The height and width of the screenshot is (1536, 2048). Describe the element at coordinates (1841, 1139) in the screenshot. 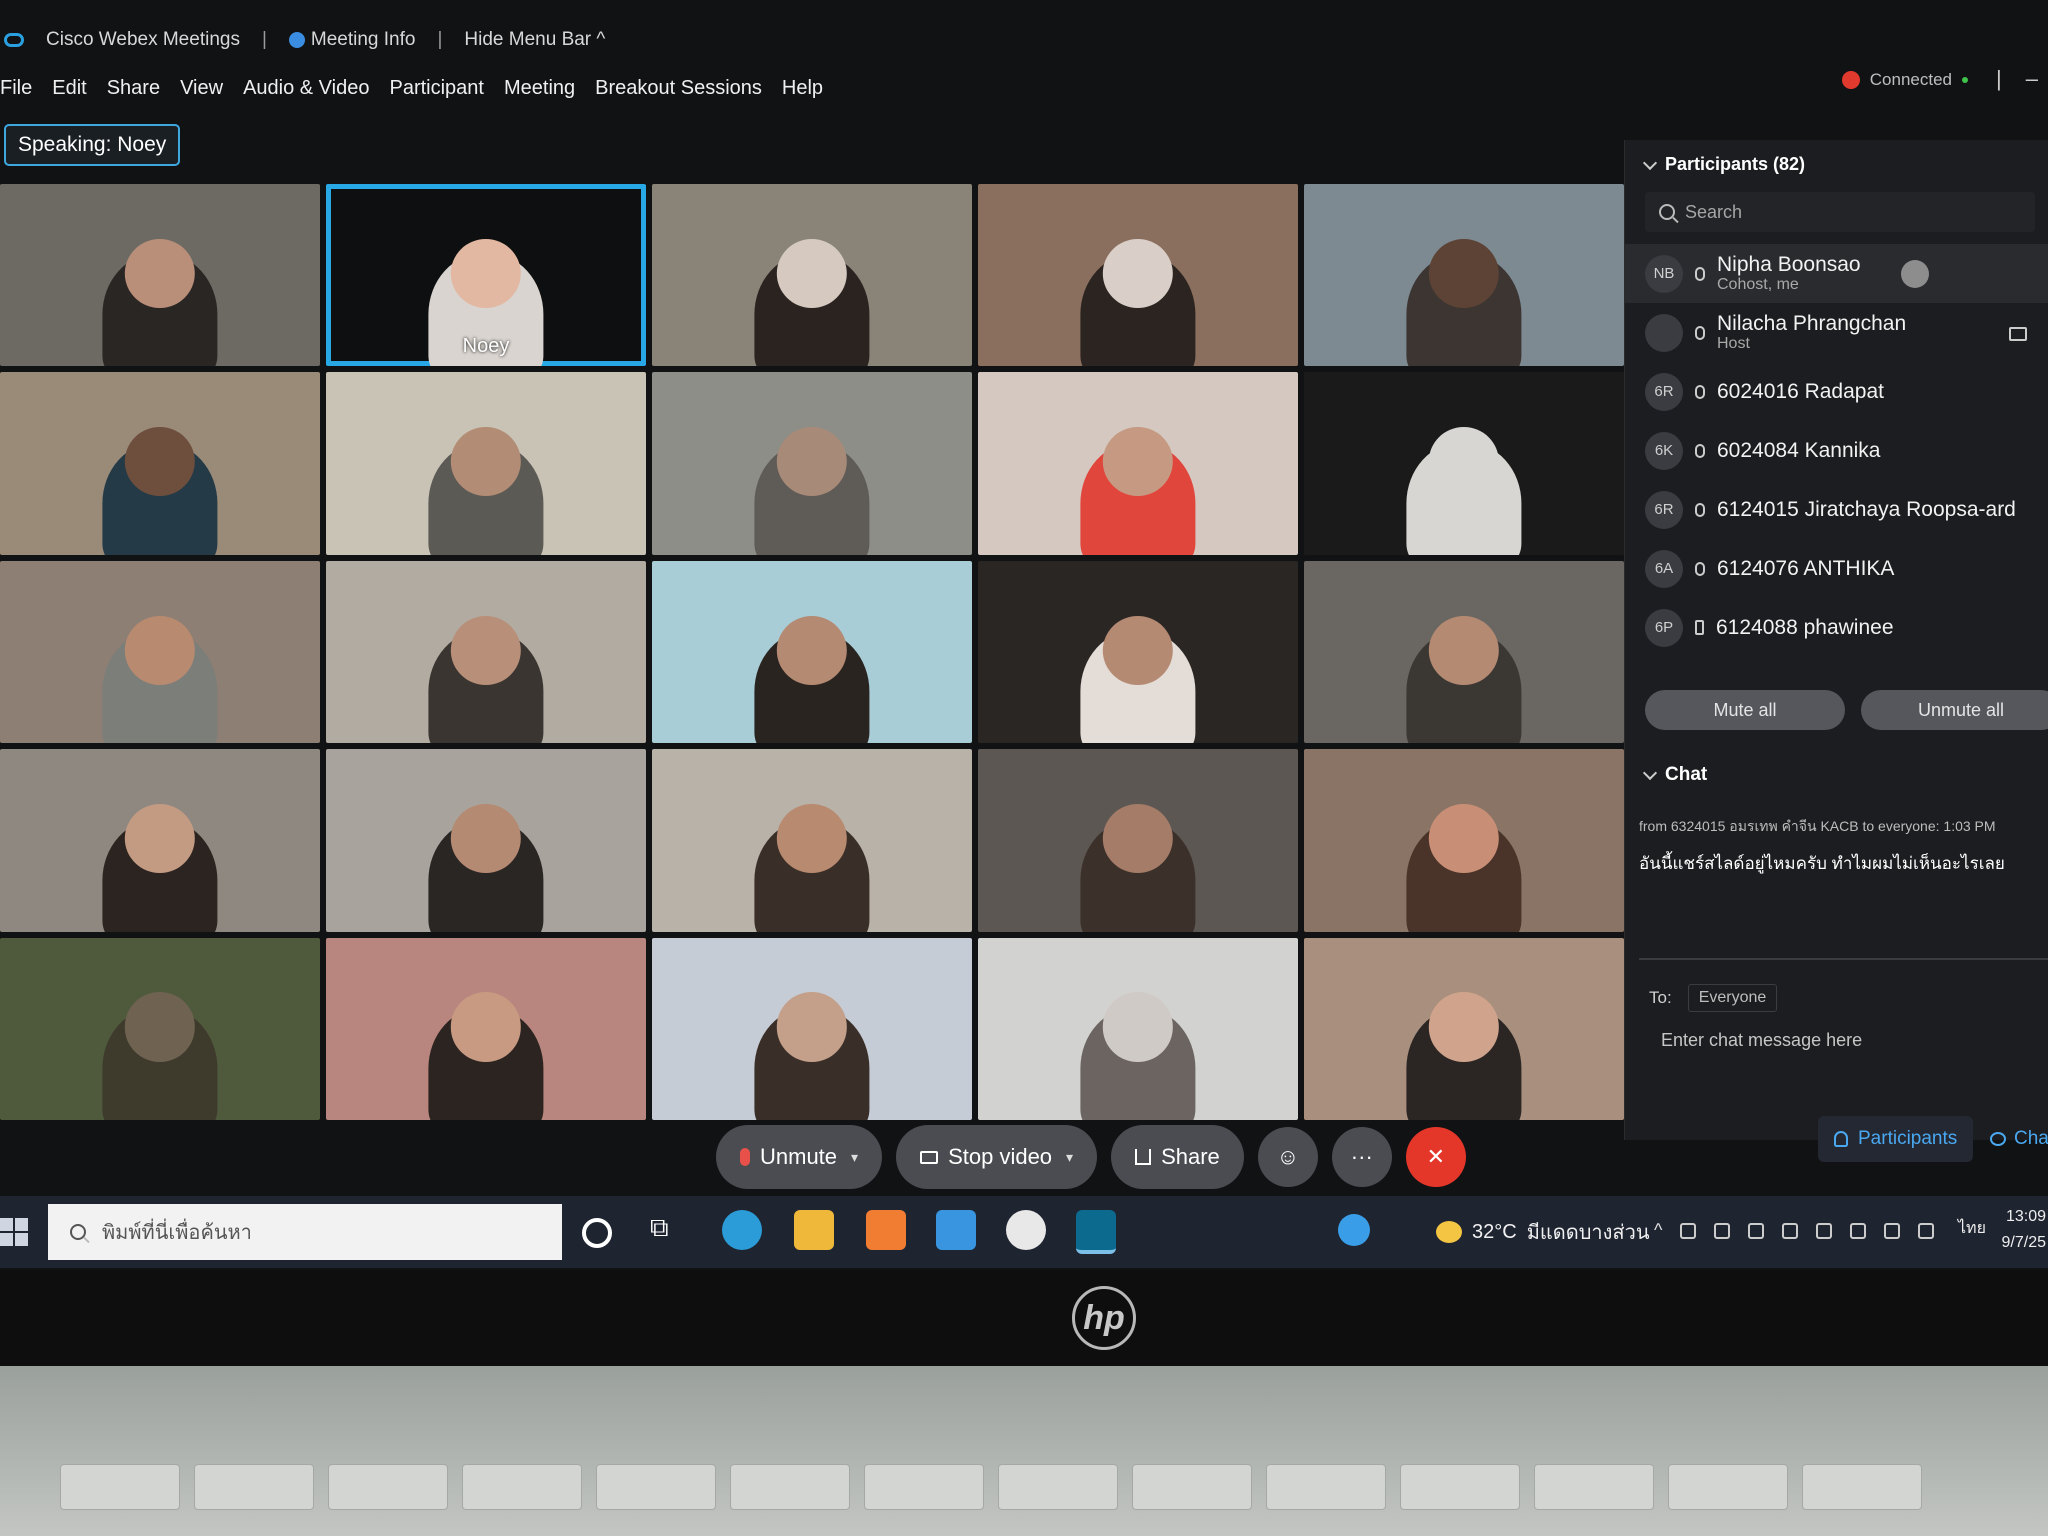

I see `person-icon` at that location.